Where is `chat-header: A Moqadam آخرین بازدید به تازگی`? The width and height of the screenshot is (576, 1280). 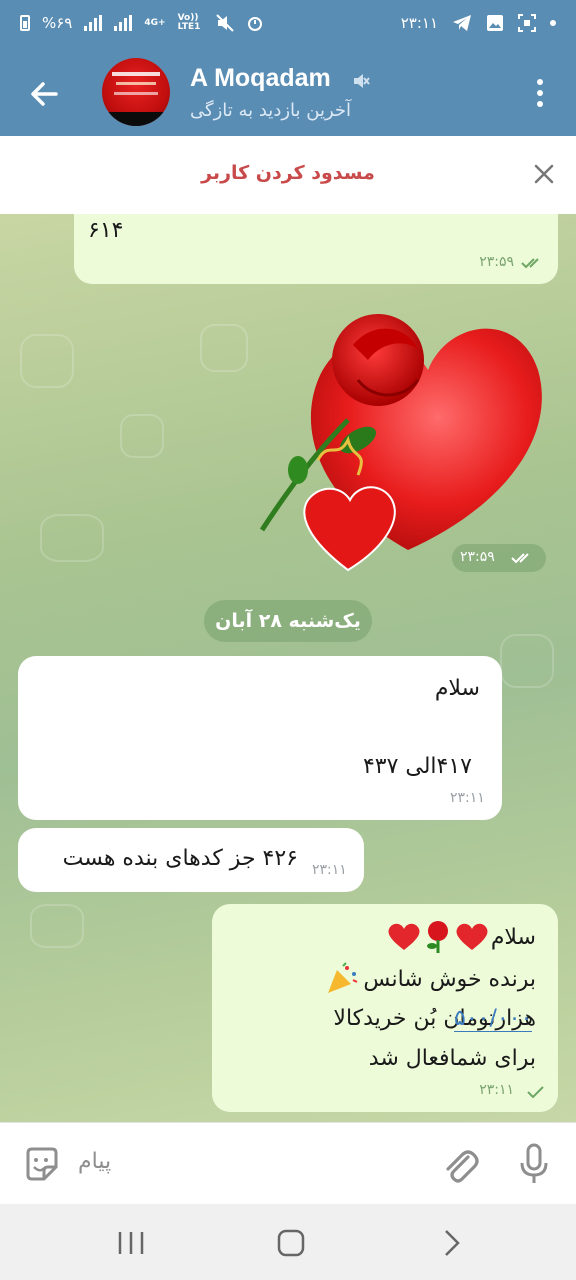
chat-header: A Moqadam آخرین بازدید به تازگی is located at coordinates (288, 93).